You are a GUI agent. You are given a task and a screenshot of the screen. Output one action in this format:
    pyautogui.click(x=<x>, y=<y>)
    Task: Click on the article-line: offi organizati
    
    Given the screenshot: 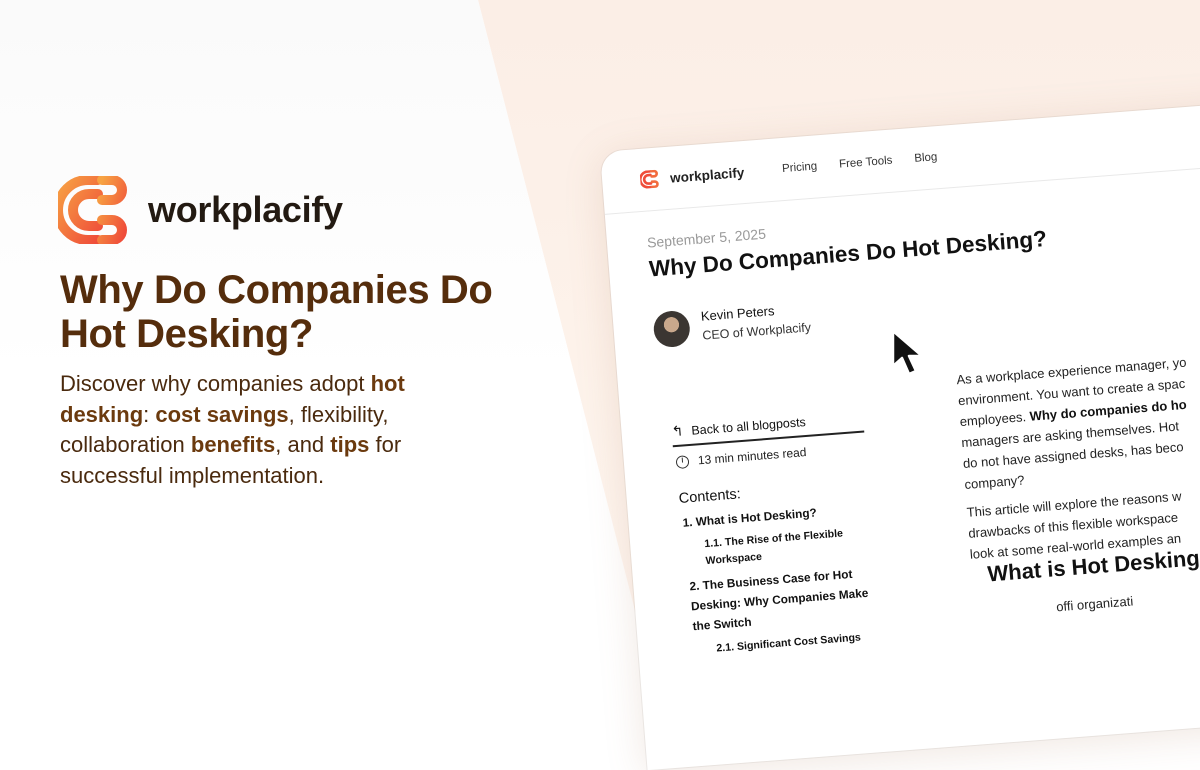 What is the action you would take?
    pyautogui.click(x=1094, y=604)
    